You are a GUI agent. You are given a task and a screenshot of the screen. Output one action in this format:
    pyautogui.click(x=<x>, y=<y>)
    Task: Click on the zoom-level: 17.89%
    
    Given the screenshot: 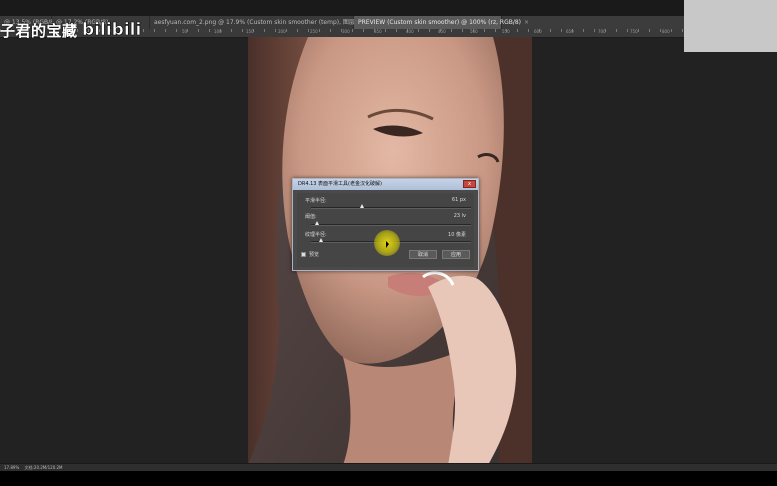 What is the action you would take?
    pyautogui.click(x=11, y=467)
    